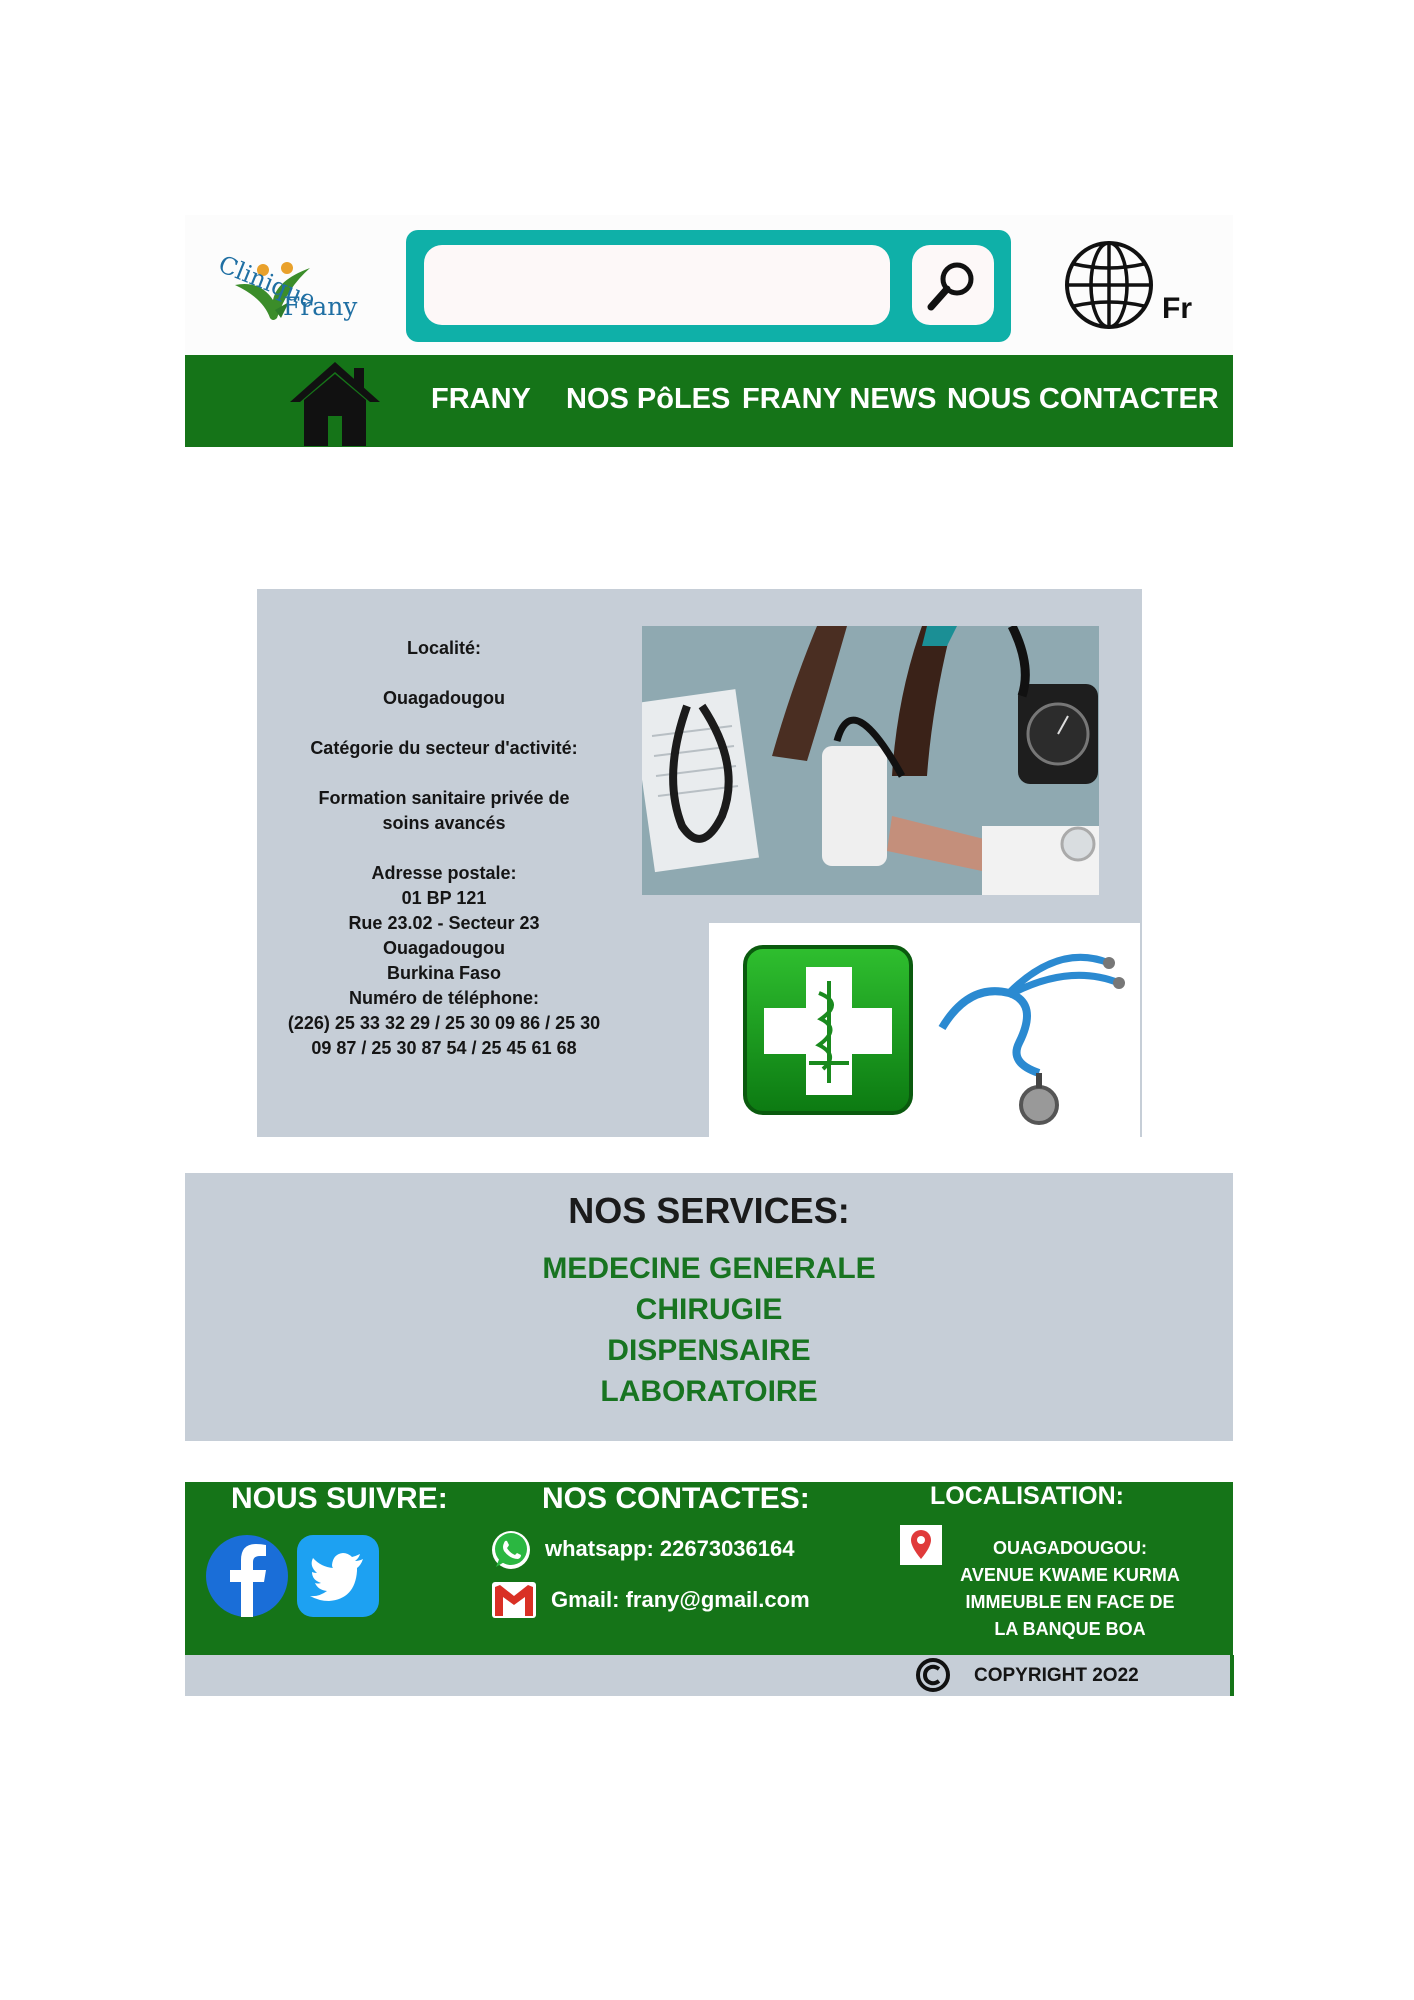 Image resolution: width=1414 pixels, height=2000 pixels. I want to click on location-title: LOCALISATION:, so click(1027, 1496).